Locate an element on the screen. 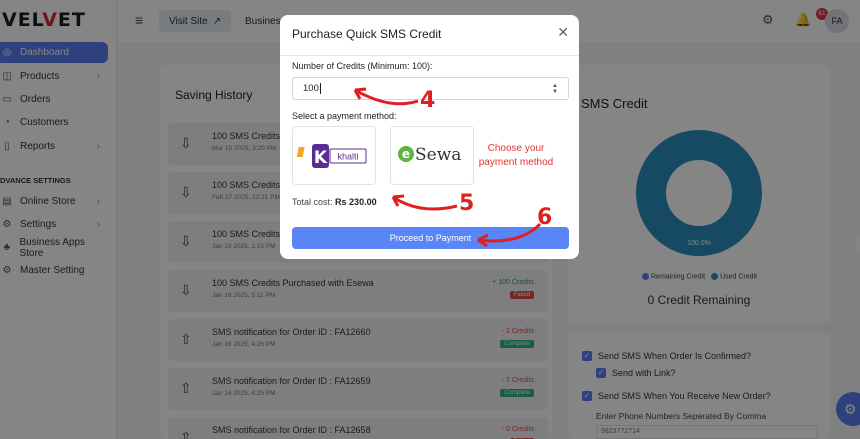  esewa-payment-option: e Sewa is located at coordinates (432, 155).